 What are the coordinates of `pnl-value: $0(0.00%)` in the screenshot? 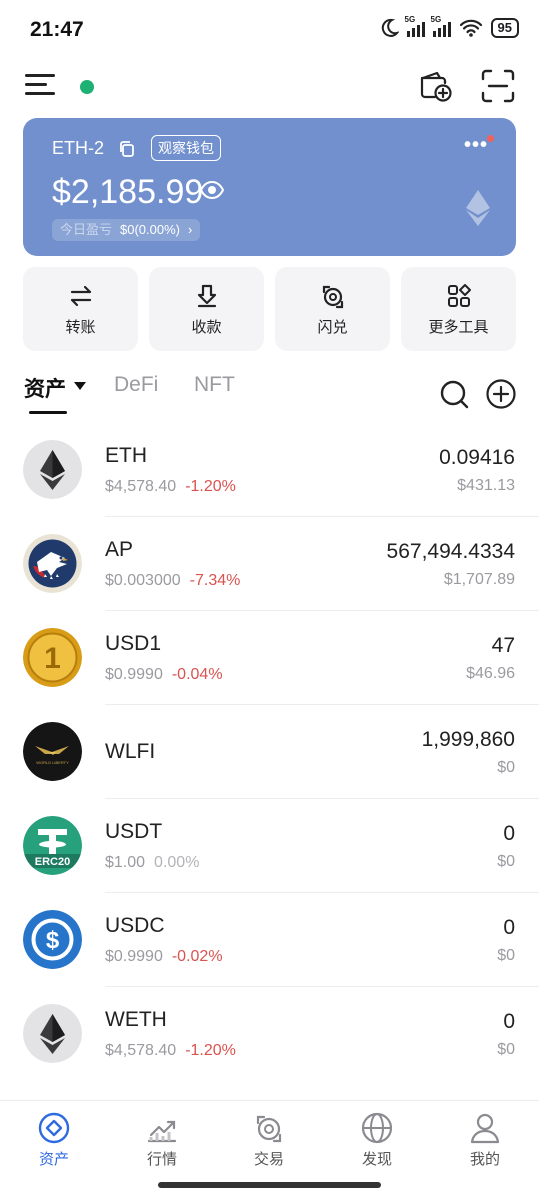 It's located at (150, 229).